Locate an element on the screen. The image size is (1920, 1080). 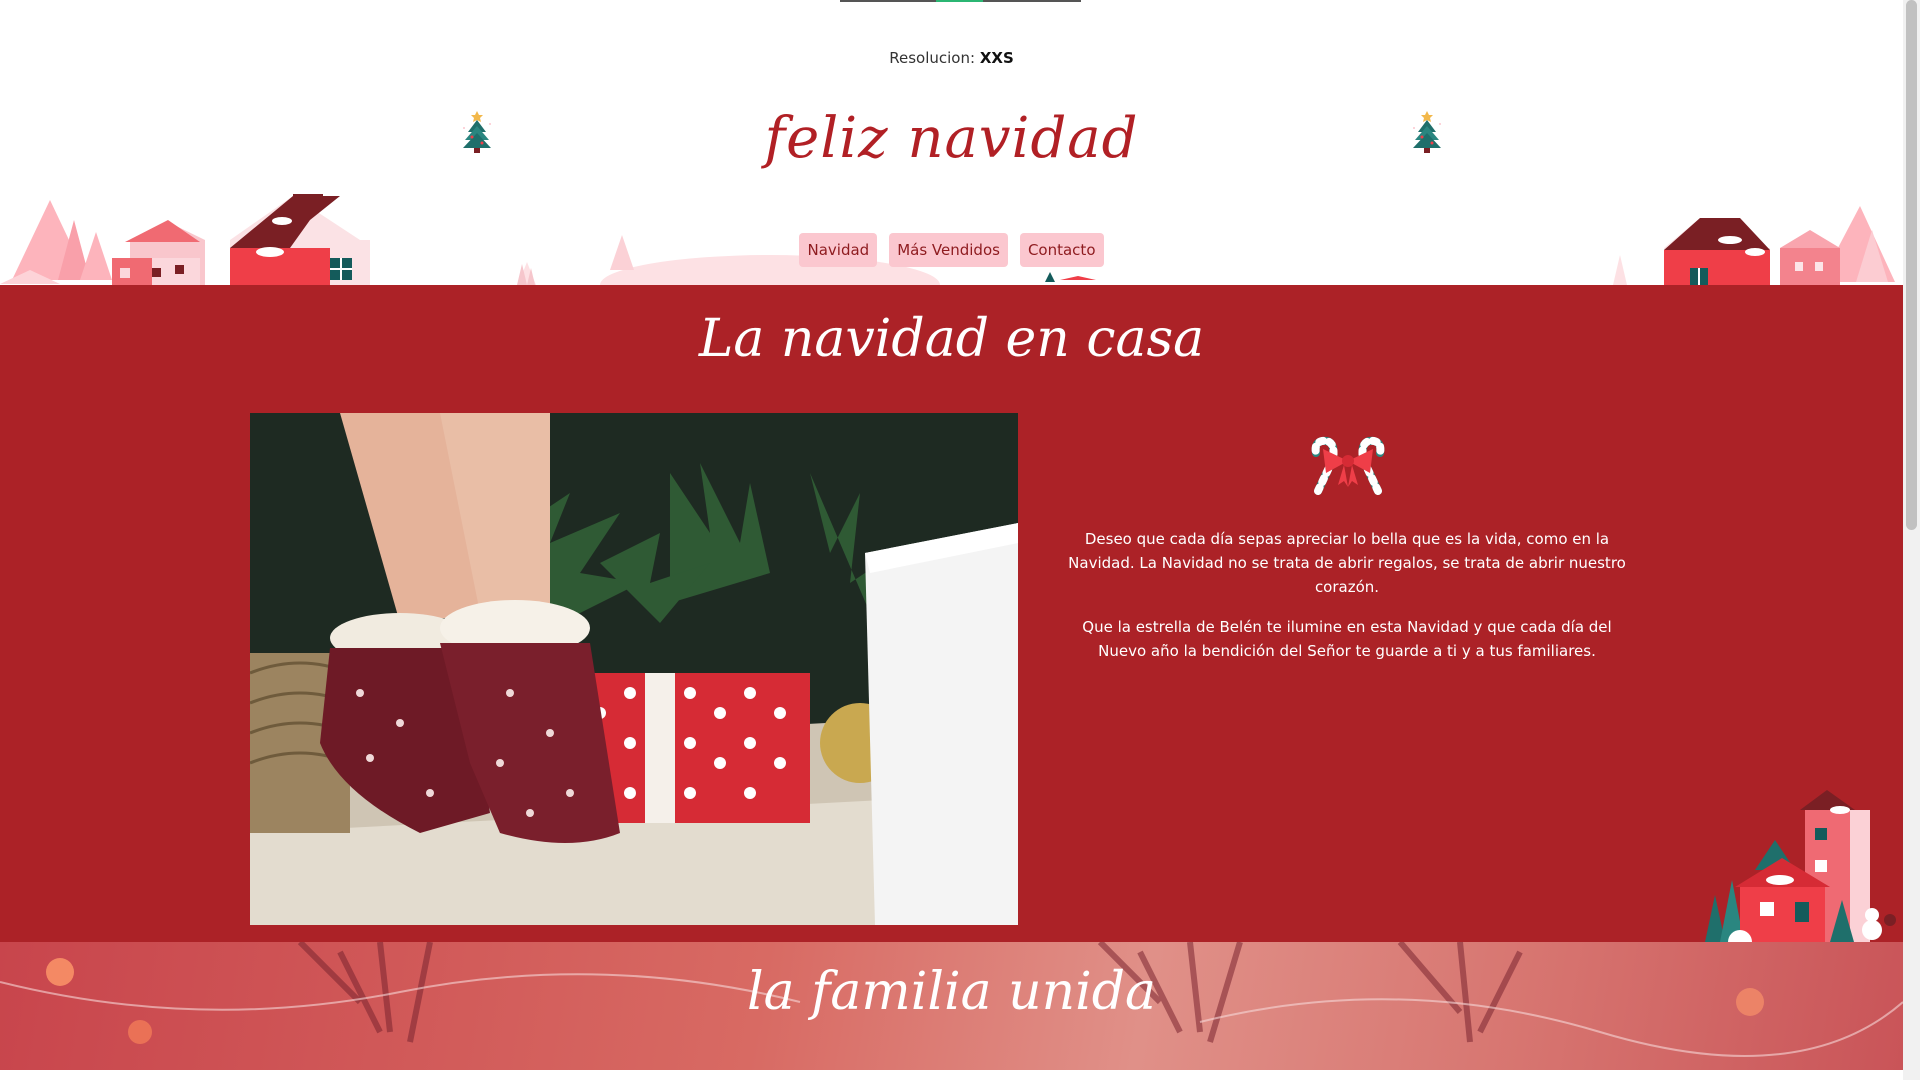
candy-cane-bow-icon is located at coordinates (1348, 465).